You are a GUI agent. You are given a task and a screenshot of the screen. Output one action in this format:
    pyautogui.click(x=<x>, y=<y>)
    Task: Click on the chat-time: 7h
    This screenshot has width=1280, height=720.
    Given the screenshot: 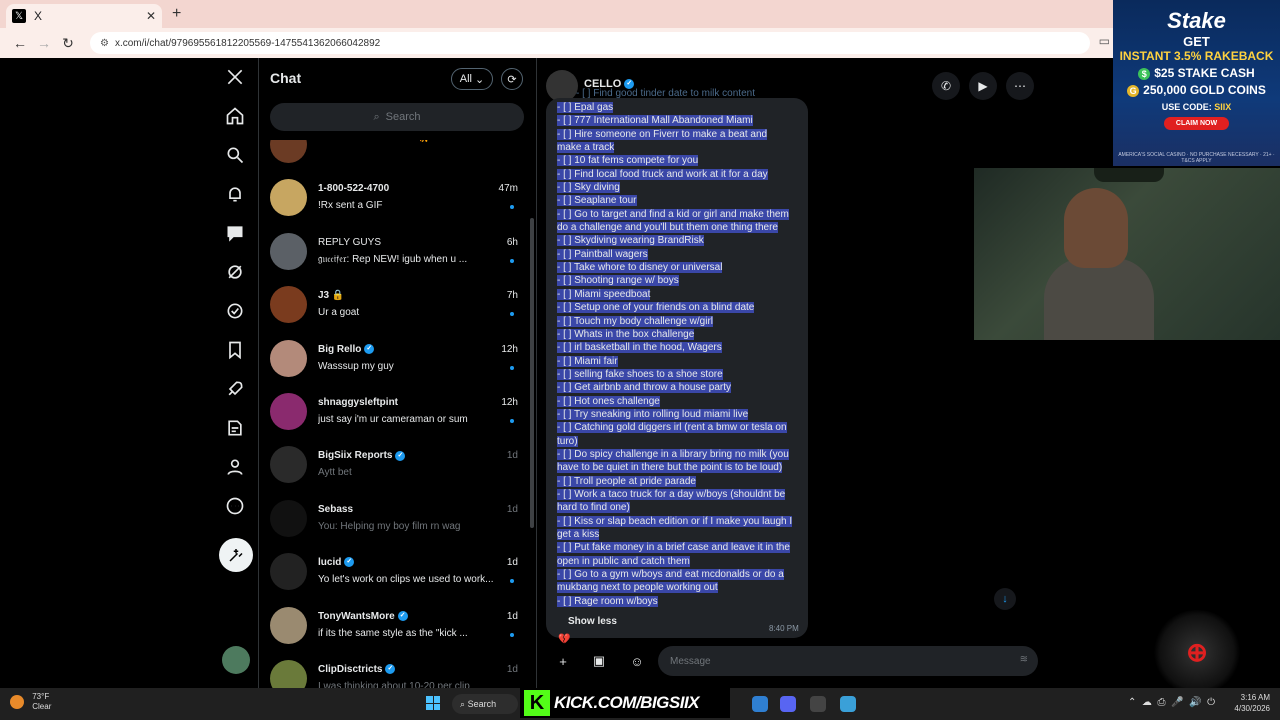 What is the action you would take?
    pyautogui.click(x=512, y=296)
    